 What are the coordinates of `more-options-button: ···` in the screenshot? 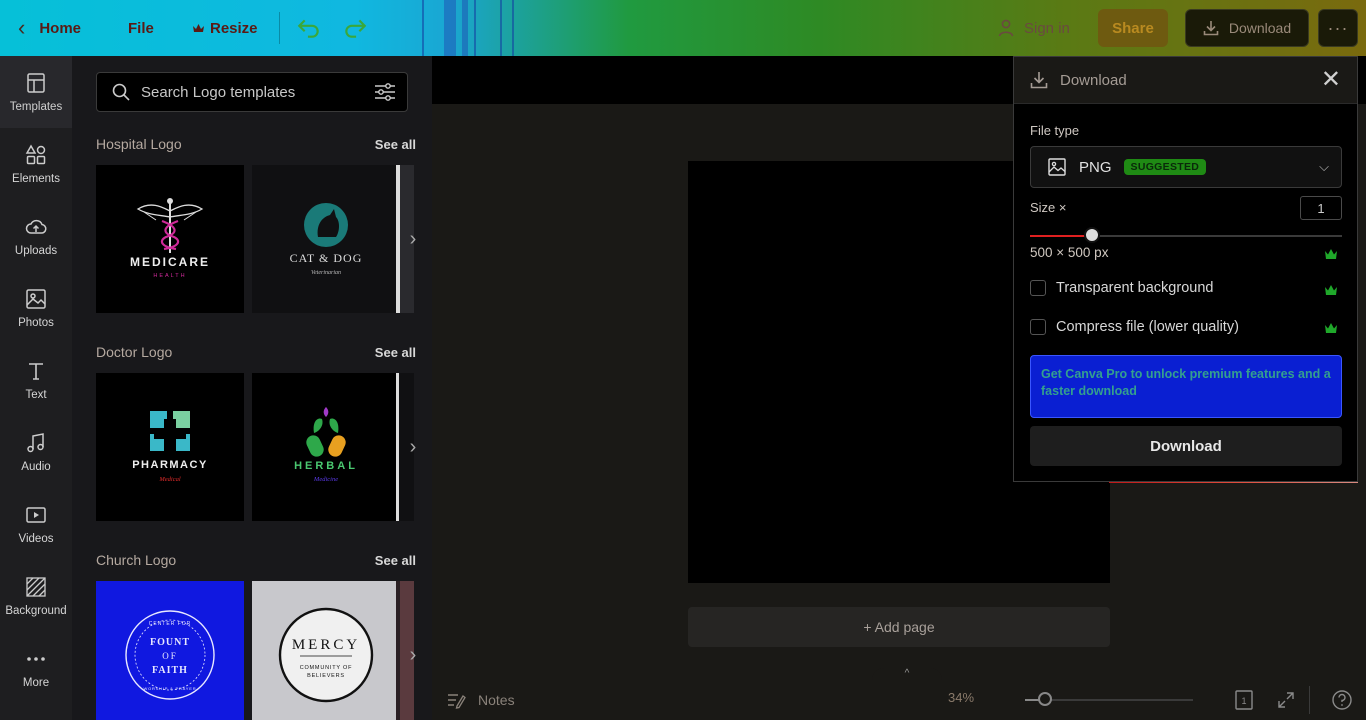 It's located at (1338, 28).